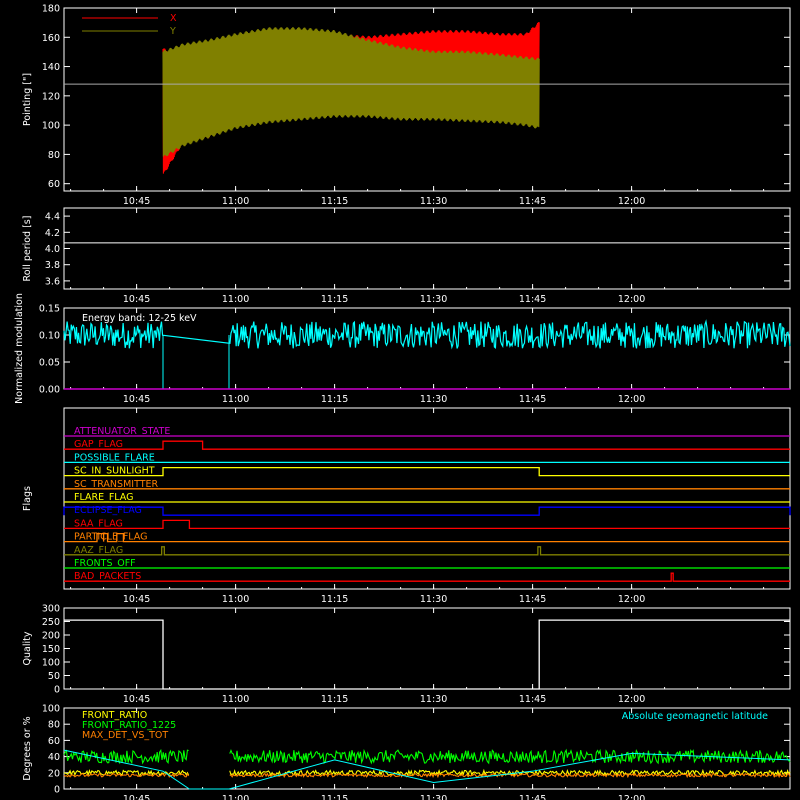 This screenshot has height=800, width=800. What do you see at coordinates (173, 18) in the screenshot?
I see `legend-label: X` at bounding box center [173, 18].